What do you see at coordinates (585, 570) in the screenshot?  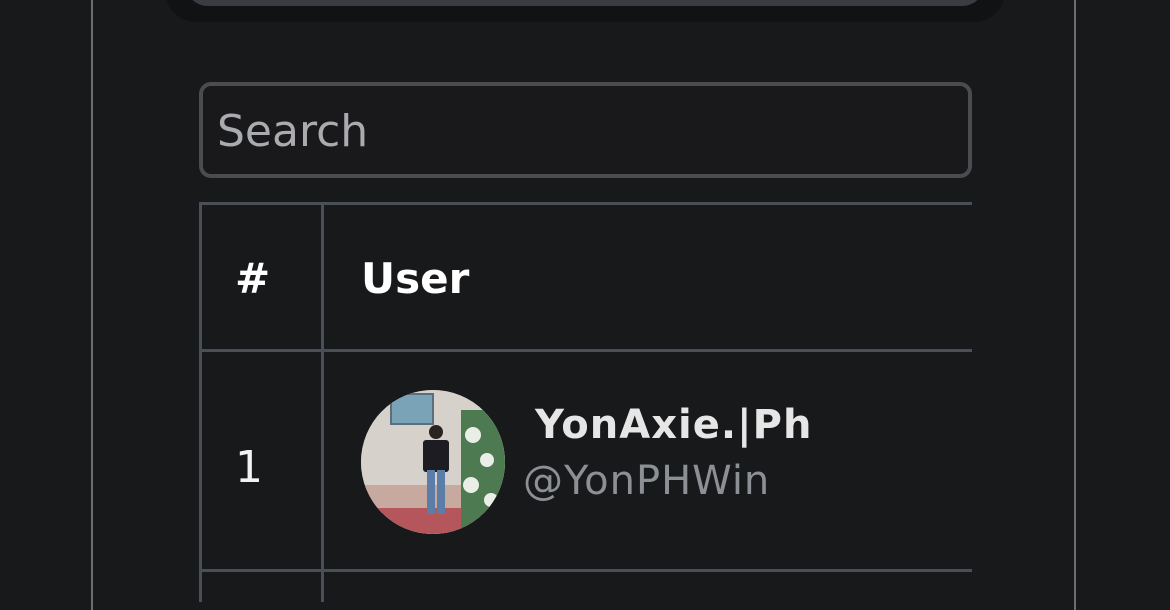 I see `row-divider` at bounding box center [585, 570].